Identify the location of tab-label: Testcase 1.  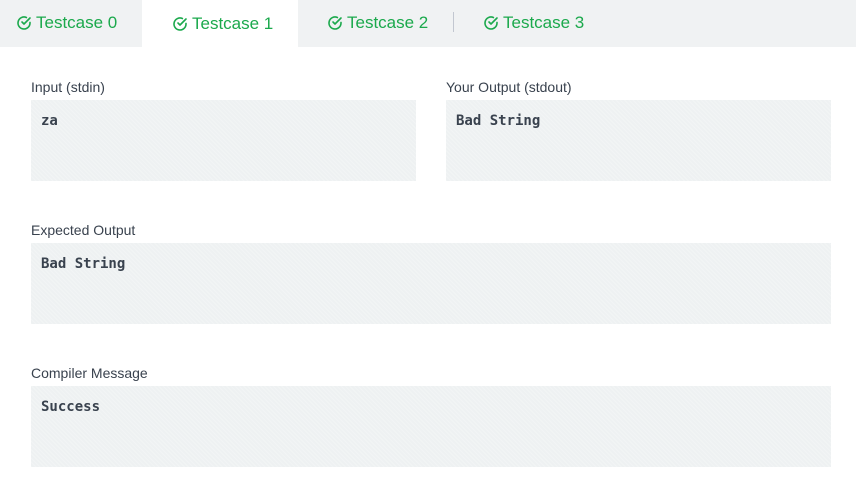
(233, 23).